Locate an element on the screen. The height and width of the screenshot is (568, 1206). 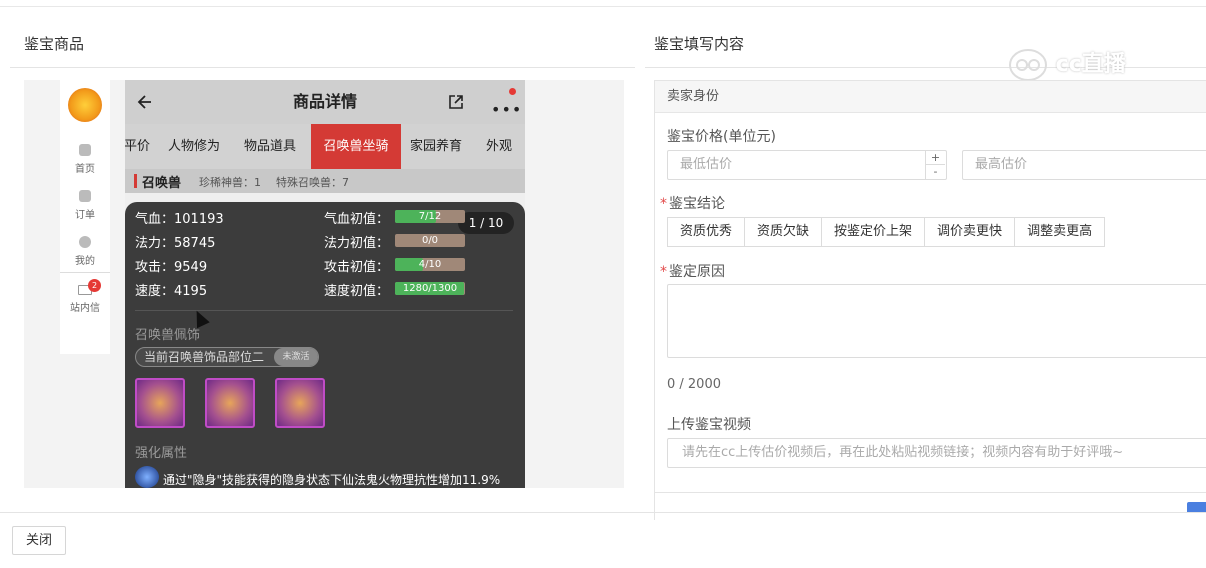
option-excellent: 资质优秀 is located at coordinates (706, 232).